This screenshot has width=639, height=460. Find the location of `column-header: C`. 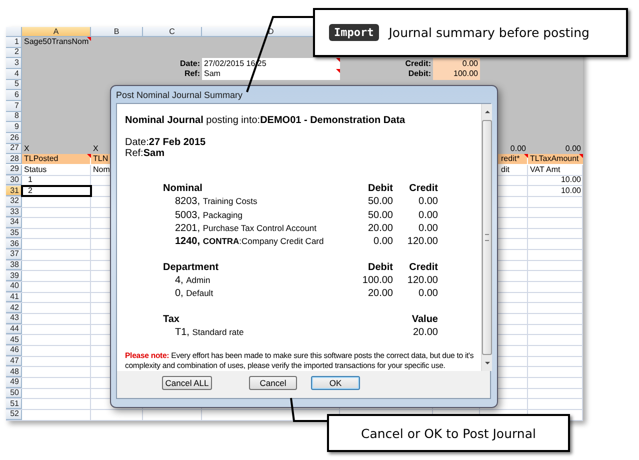

column-header: C is located at coordinates (172, 32).